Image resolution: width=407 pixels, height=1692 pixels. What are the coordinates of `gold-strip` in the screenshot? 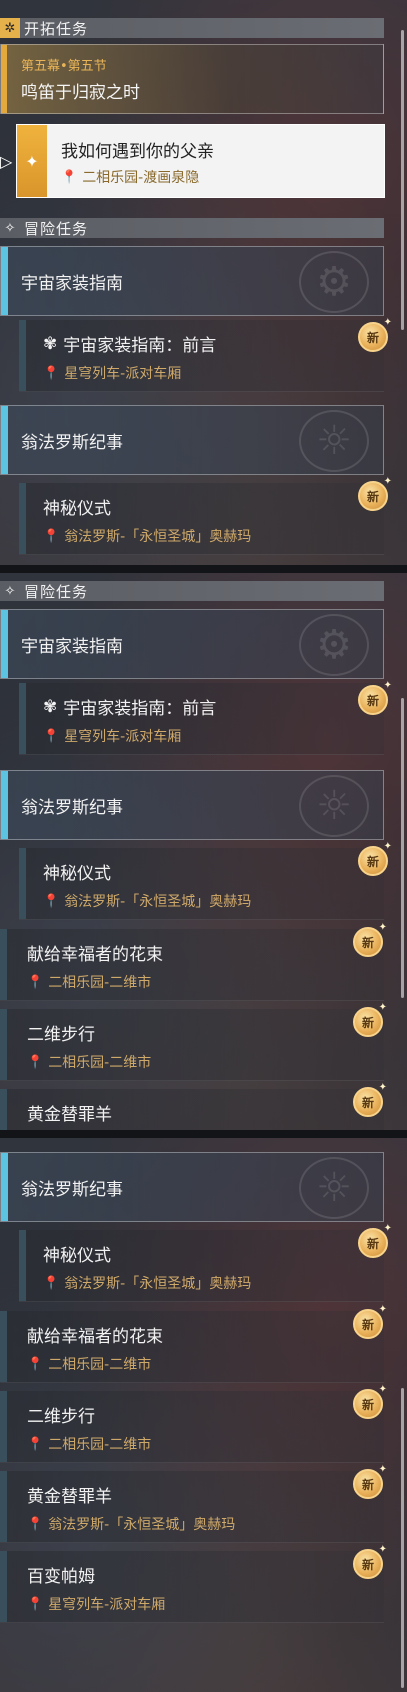 It's located at (4, 79).